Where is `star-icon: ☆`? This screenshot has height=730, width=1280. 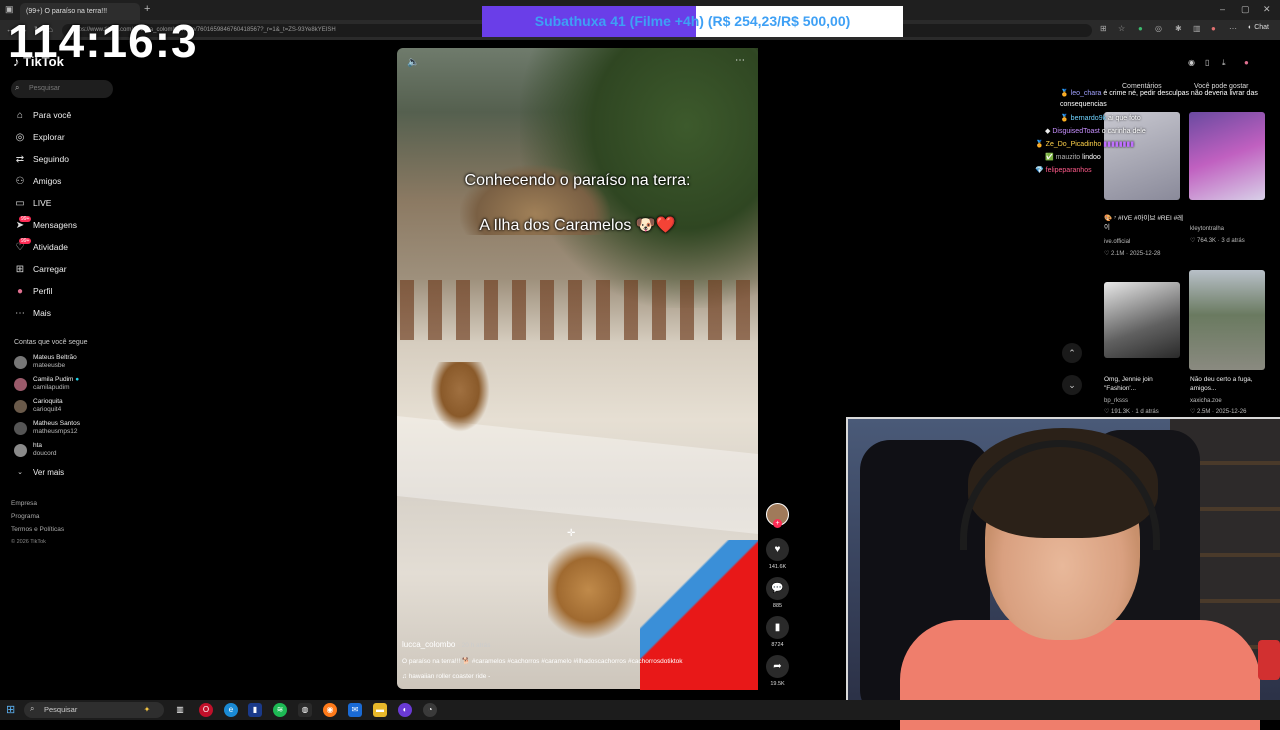
star-icon: ☆ is located at coordinates (1121, 28).